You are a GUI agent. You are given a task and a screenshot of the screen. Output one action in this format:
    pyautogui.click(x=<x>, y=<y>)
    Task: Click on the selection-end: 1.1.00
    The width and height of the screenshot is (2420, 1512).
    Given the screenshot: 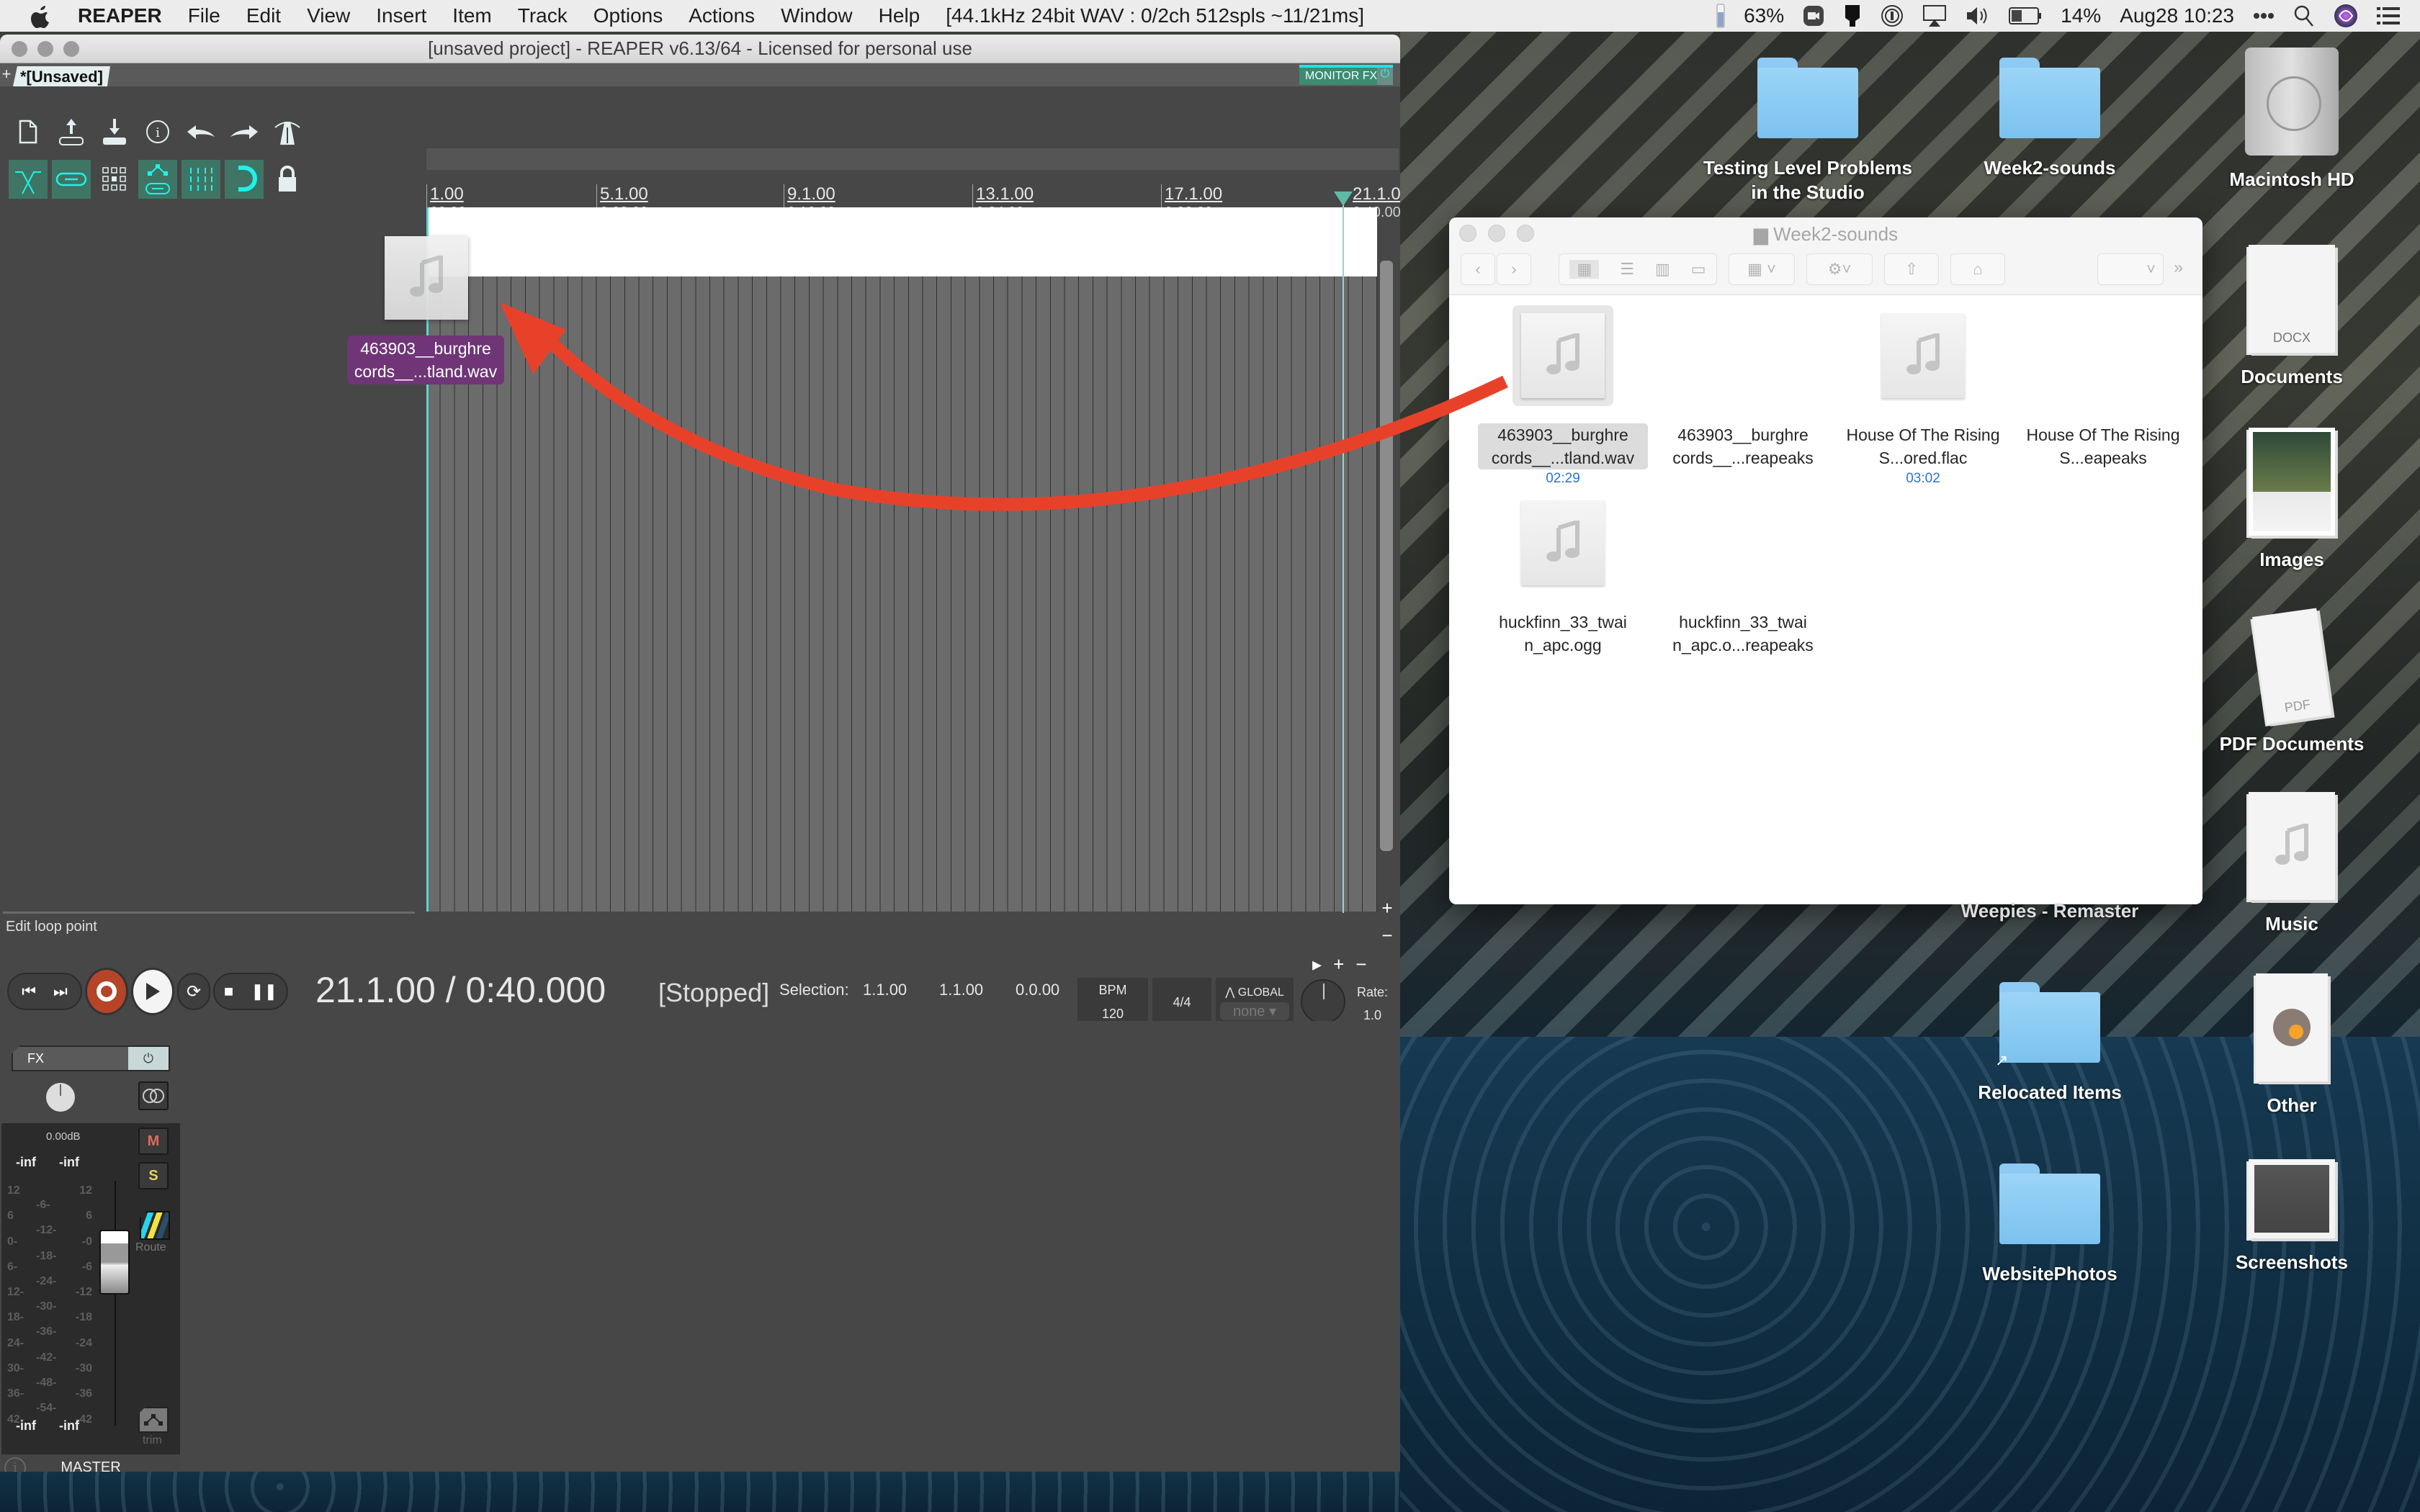 What is the action you would take?
    pyautogui.click(x=961, y=990)
    